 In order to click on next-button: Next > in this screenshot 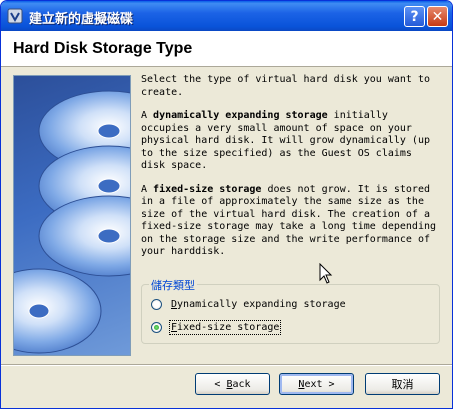, I will do `click(316, 384)`.